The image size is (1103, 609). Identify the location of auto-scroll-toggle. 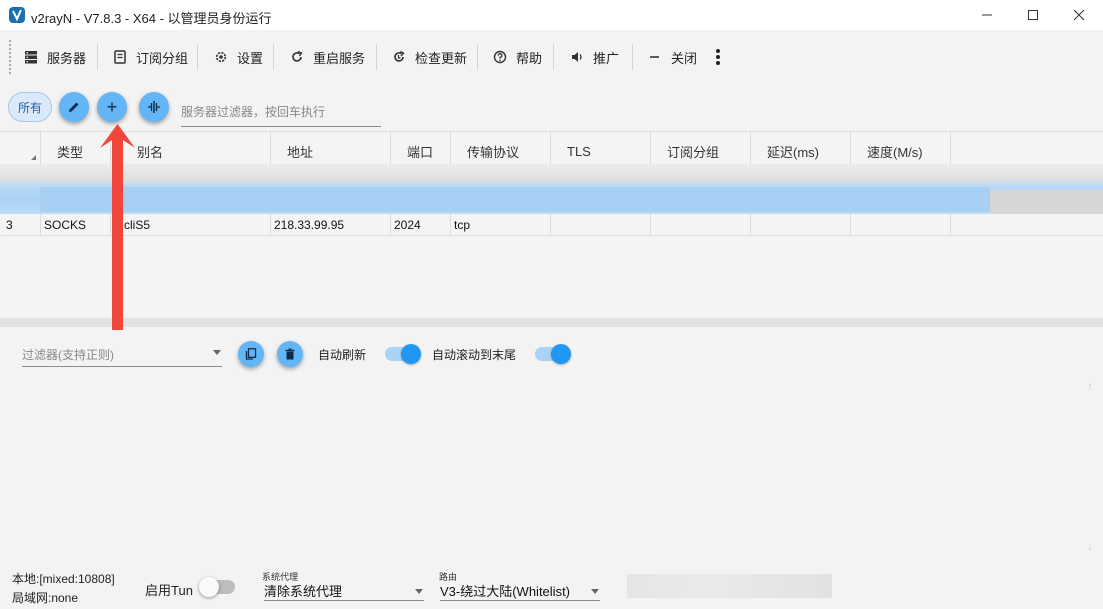
(553, 354).